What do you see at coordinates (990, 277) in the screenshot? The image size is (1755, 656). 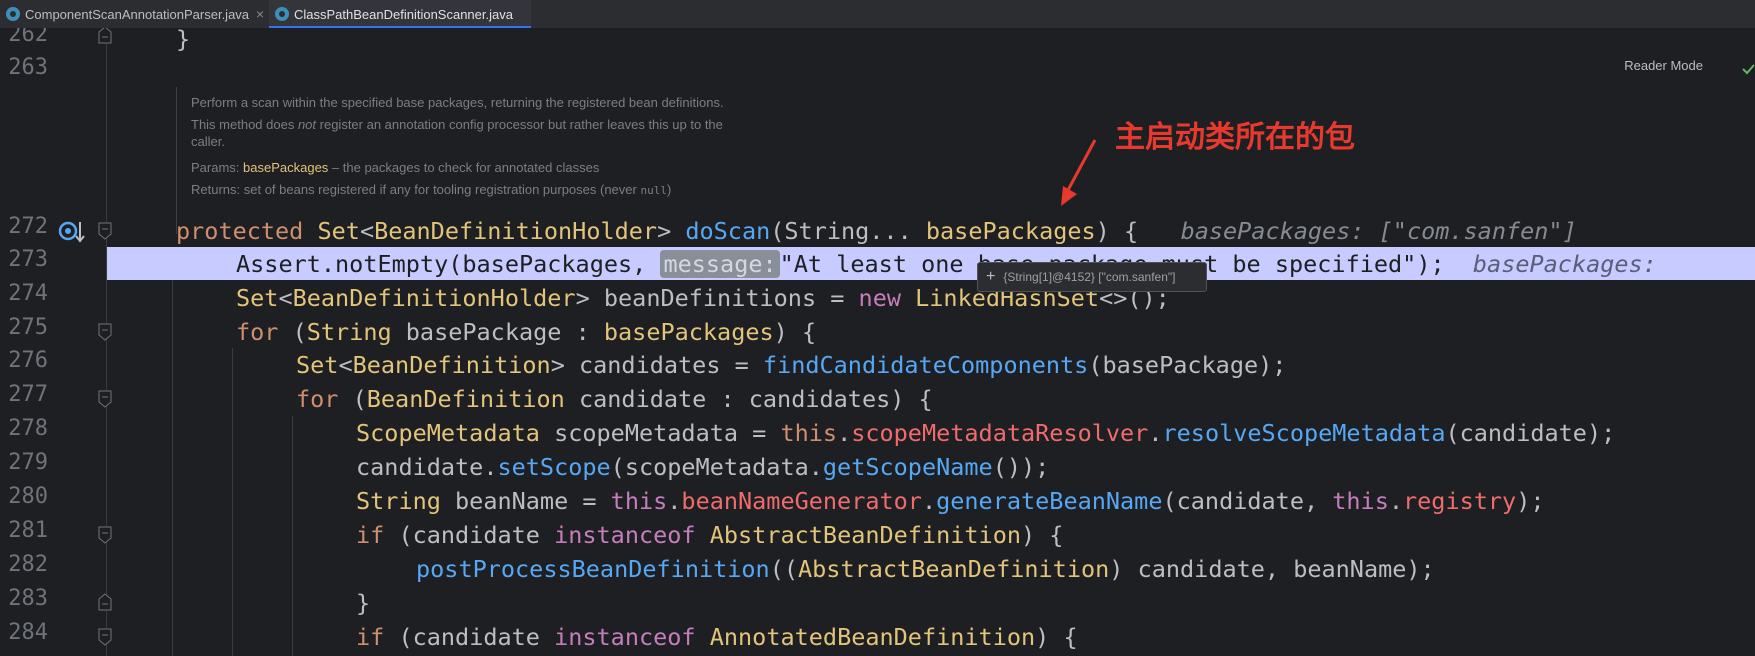 I see `expand-icon: +` at bounding box center [990, 277].